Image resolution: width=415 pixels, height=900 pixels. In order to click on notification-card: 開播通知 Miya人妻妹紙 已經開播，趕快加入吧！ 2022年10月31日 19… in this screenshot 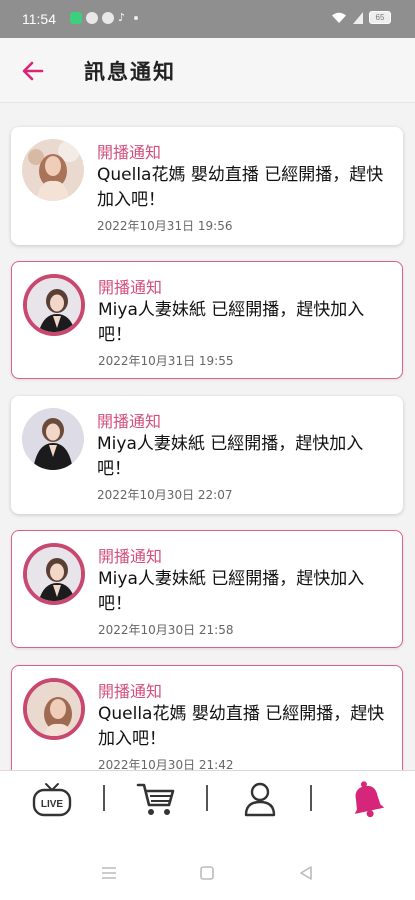, I will do `click(207, 320)`.